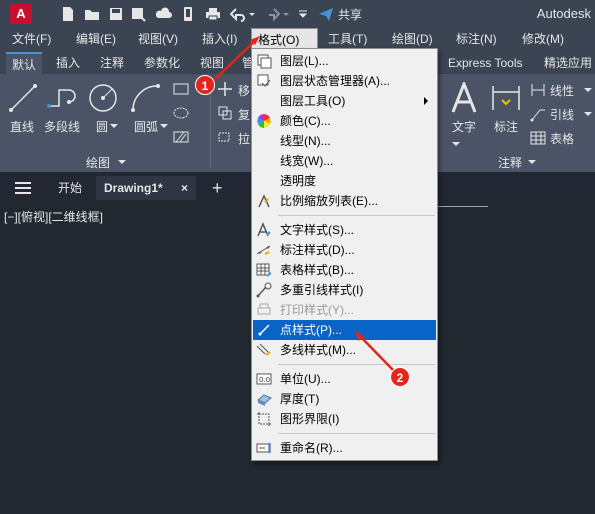  What do you see at coordinates (225, 113) in the screenshot?
I see `copy-icon` at bounding box center [225, 113].